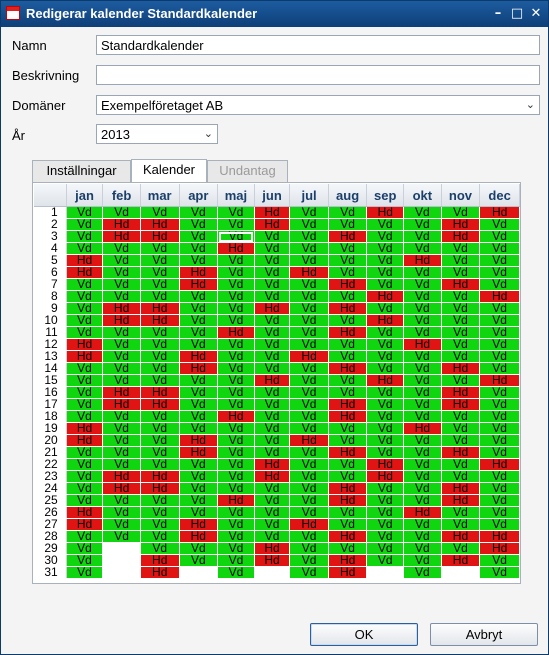  Describe the element at coordinates (121, 195) in the screenshot. I see `month-header: feb` at that location.